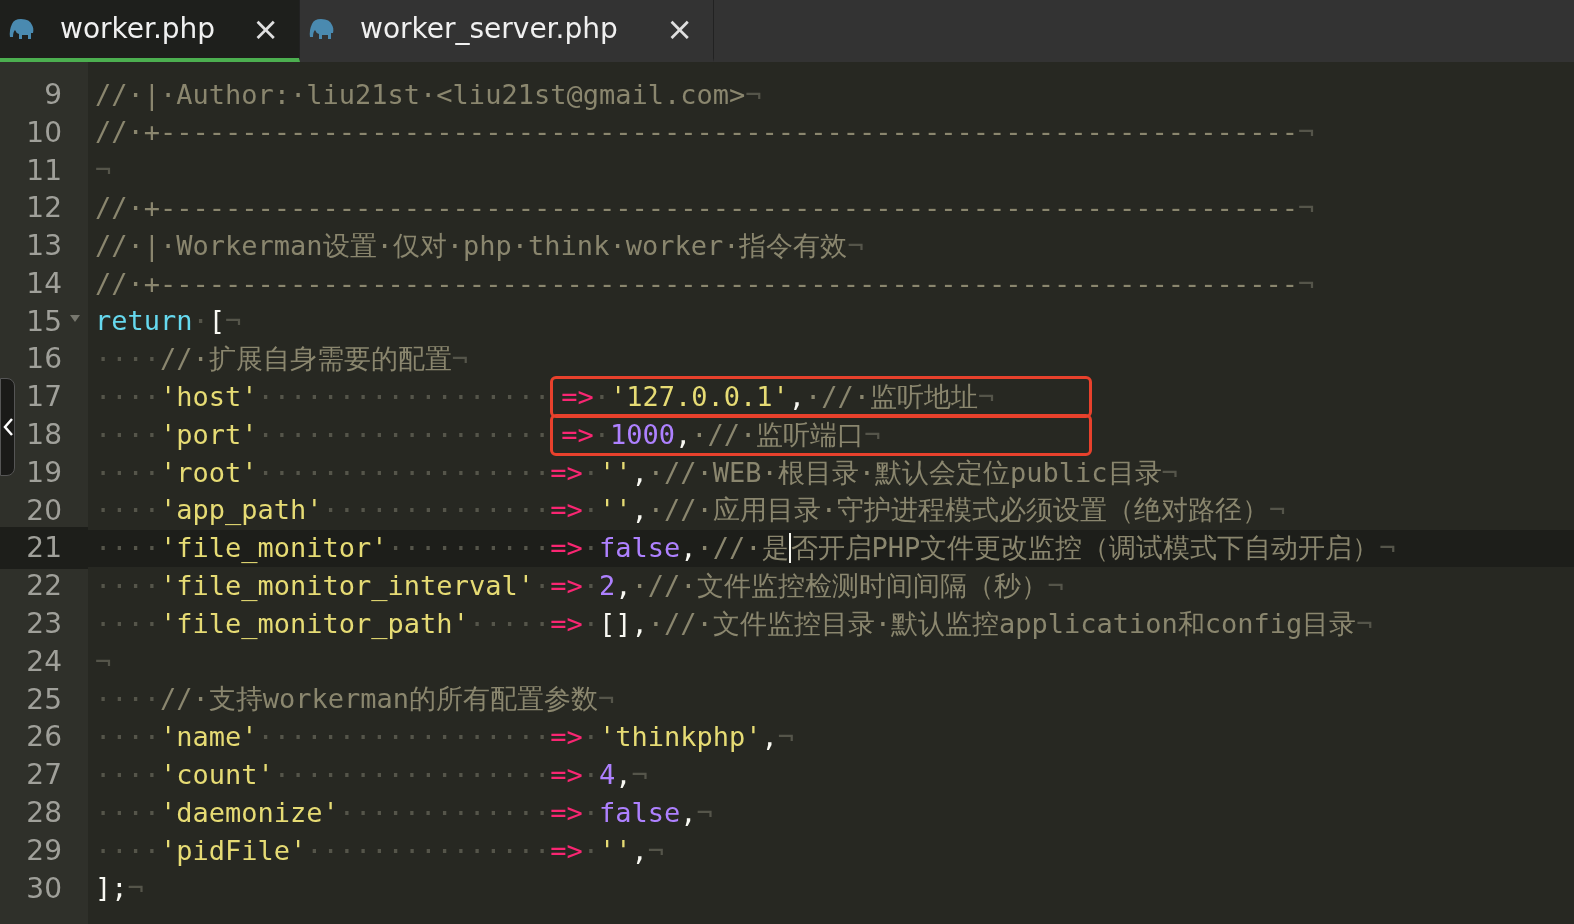  Describe the element at coordinates (958, 510) in the screenshot. I see `code-comment: ·//·应用目录·守护进程模式必须设置（绝对路径）` at that location.